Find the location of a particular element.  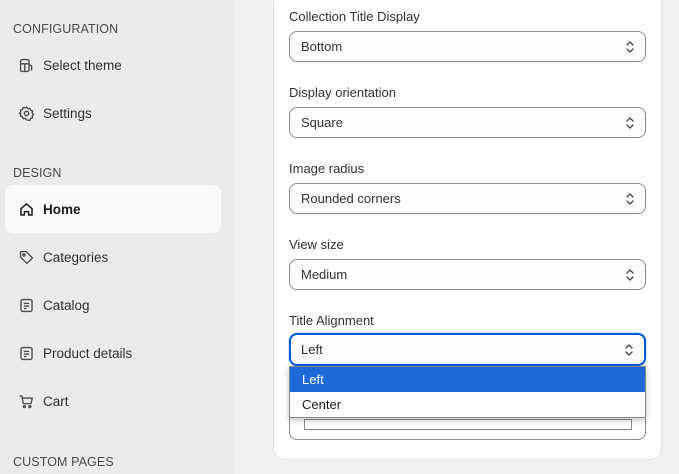

sidebar-item-label: Select theme is located at coordinates (82, 65).